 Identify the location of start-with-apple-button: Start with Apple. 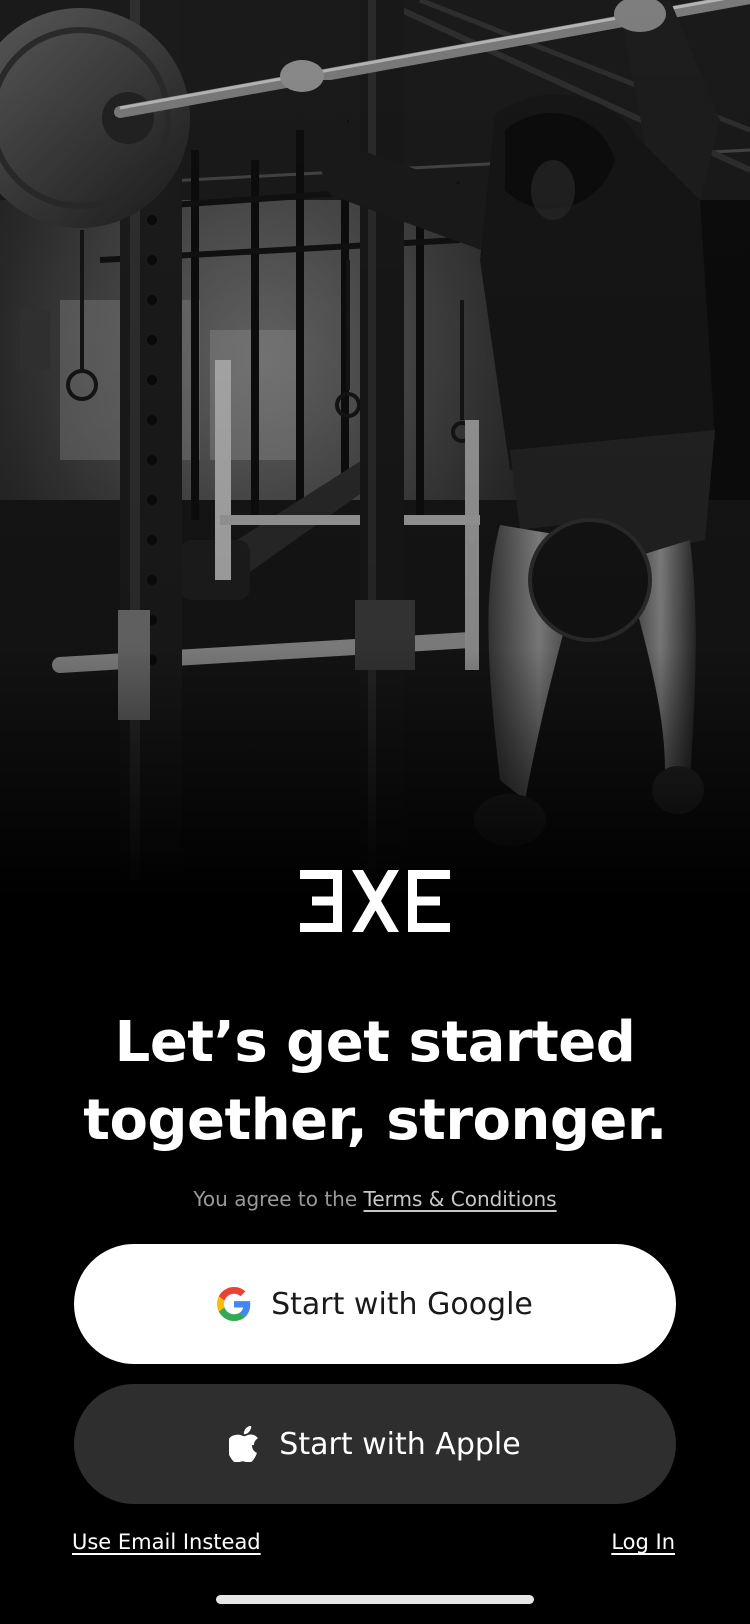
(375, 1444).